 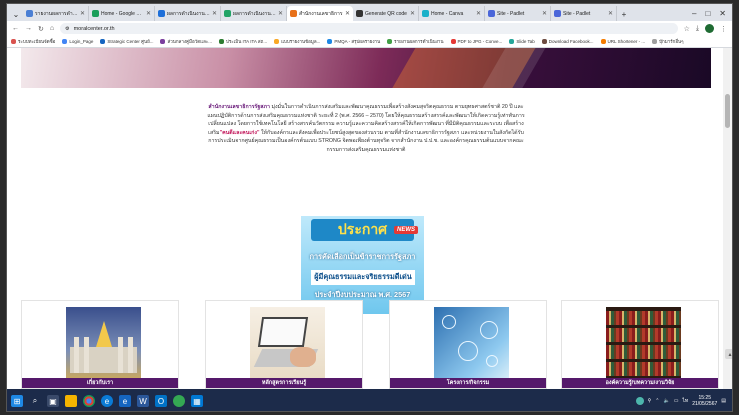 What do you see at coordinates (723, 29) in the screenshot?
I see `menu-icon: ⋮` at bounding box center [723, 29].